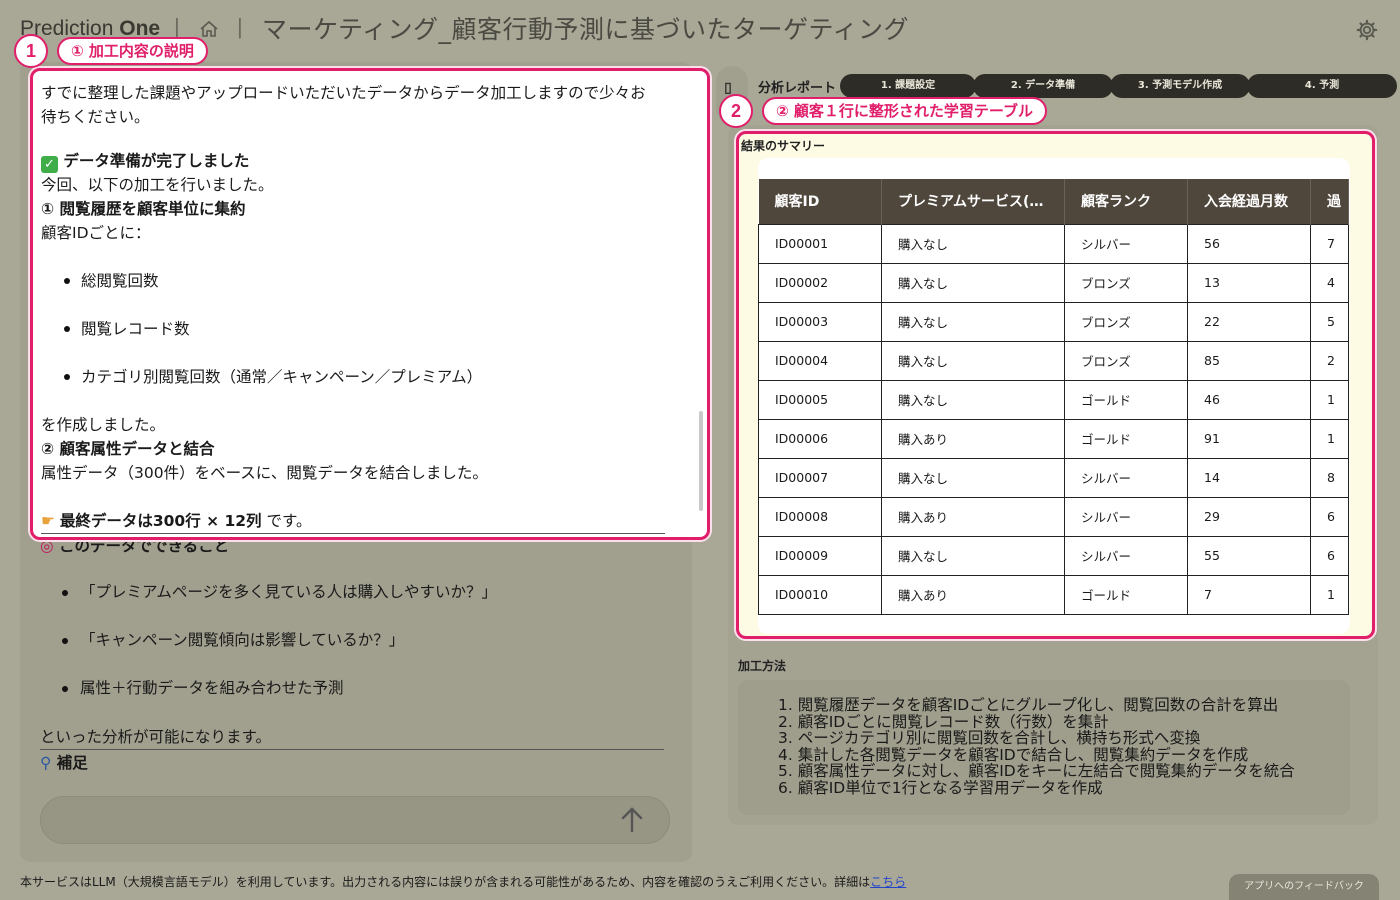 Image resolution: width=1400 pixels, height=900 pixels. What do you see at coordinates (820, 399) in the screenshot?
I see `table-cell: ID00005` at bounding box center [820, 399].